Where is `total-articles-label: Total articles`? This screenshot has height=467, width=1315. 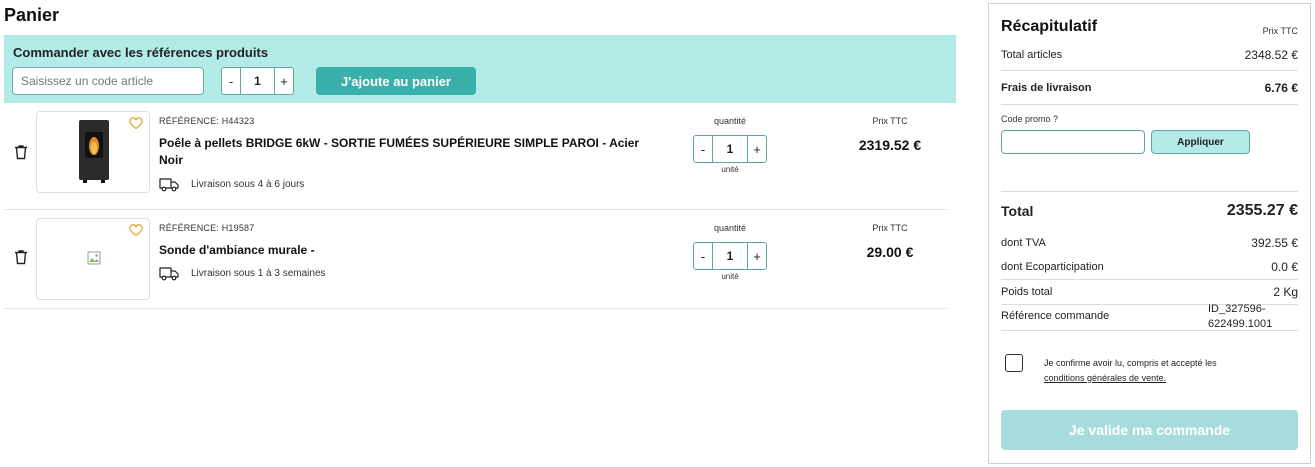 total-articles-label: Total articles is located at coordinates (1032, 55).